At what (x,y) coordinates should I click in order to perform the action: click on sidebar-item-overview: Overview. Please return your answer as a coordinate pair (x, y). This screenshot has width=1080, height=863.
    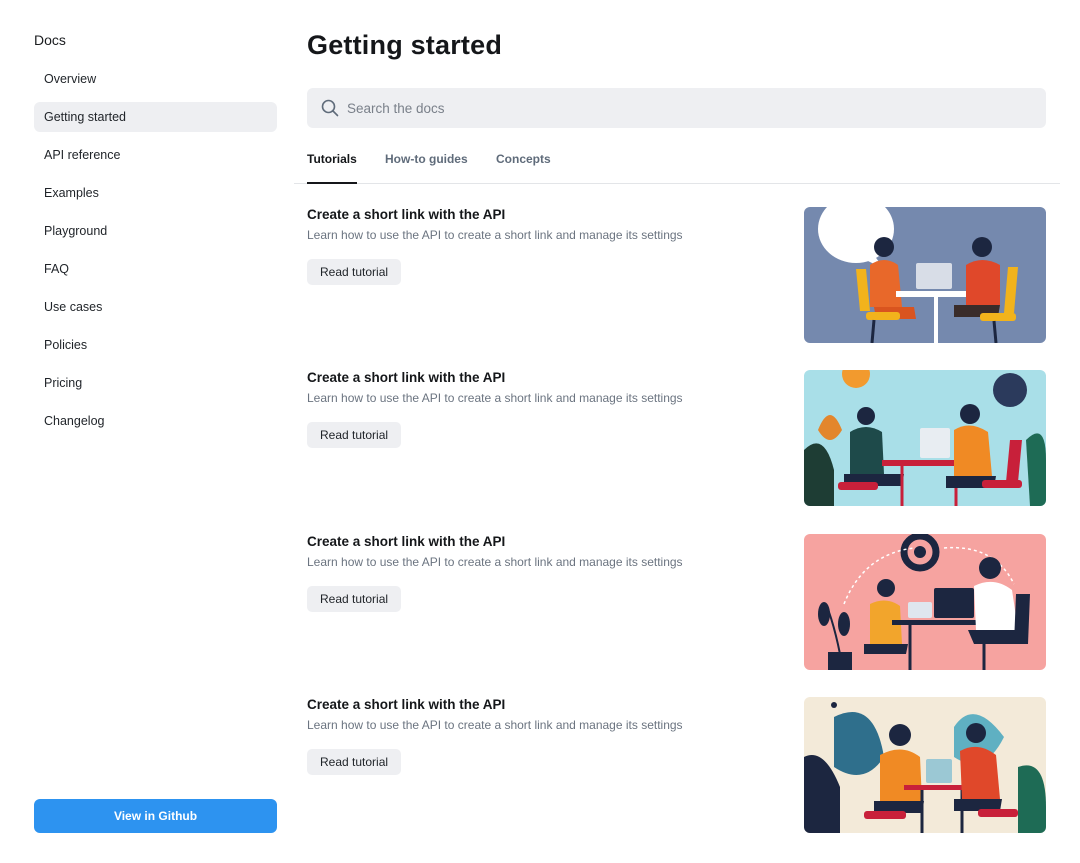
    Looking at the image, I should click on (155, 79).